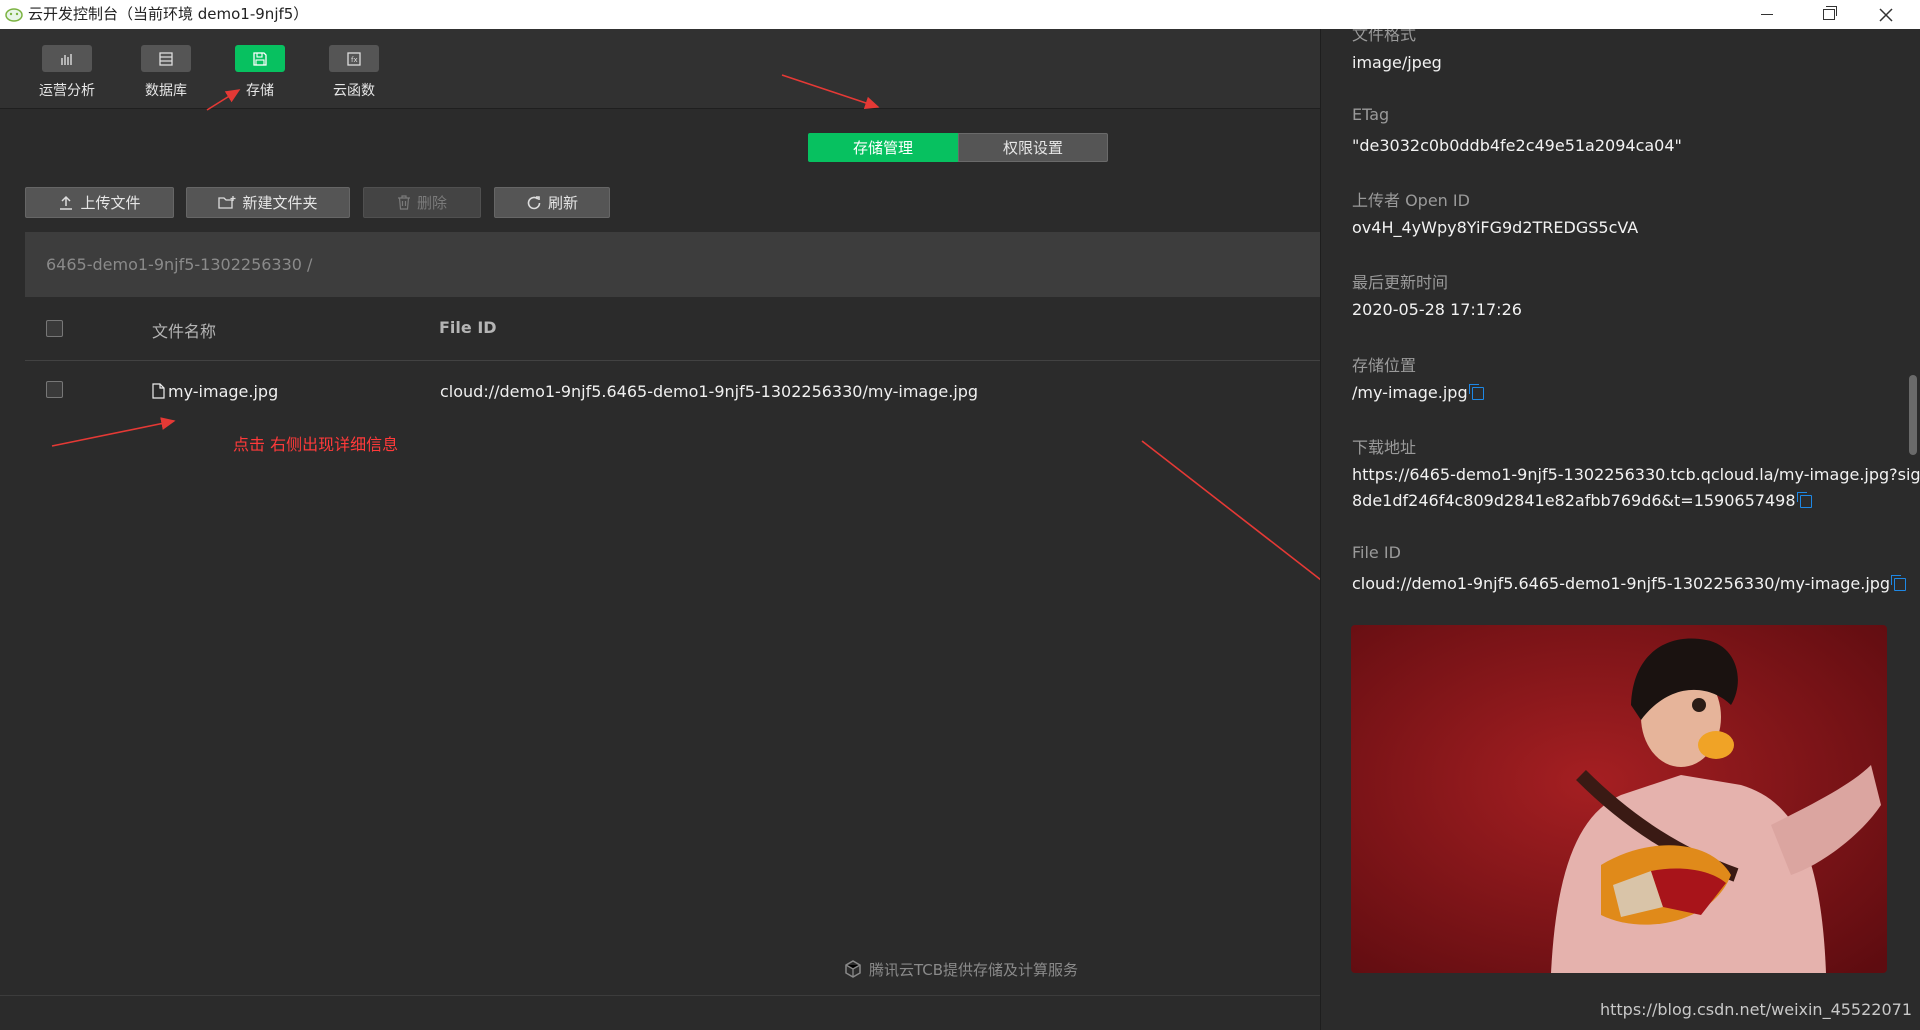  Describe the element at coordinates (54, 389) in the screenshot. I see `row-checkbox` at that location.